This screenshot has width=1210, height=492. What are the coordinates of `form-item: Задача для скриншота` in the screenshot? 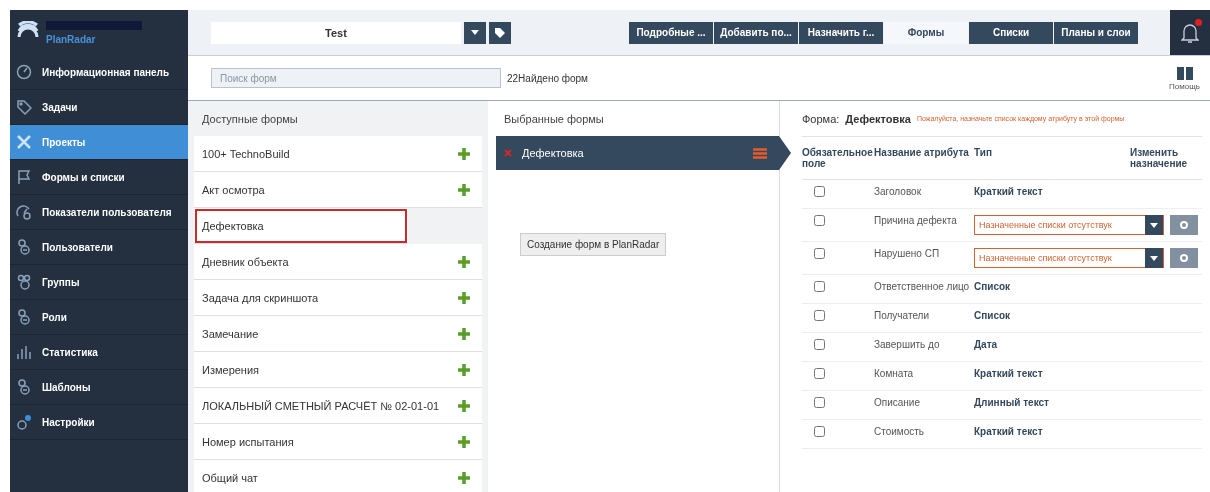 It's located at (338, 298).